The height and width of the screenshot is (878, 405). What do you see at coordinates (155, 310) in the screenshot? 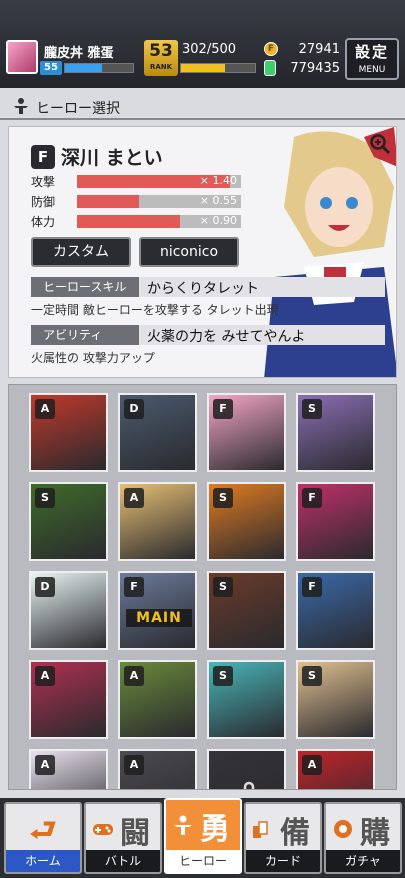
I see `hero-skill-desc: 一定時間 敵ヒーローを攻撃する タレット出現` at bounding box center [155, 310].